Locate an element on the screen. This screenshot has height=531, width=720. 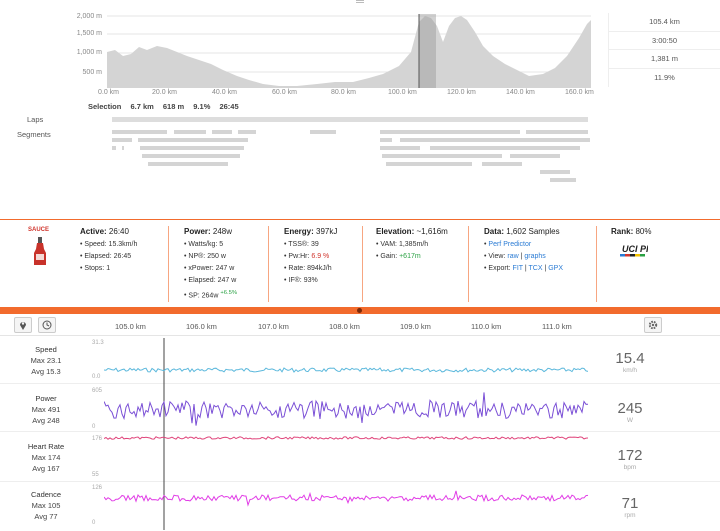
power-label: Power Max 491 Avg 248 is located at coordinates (46, 409).